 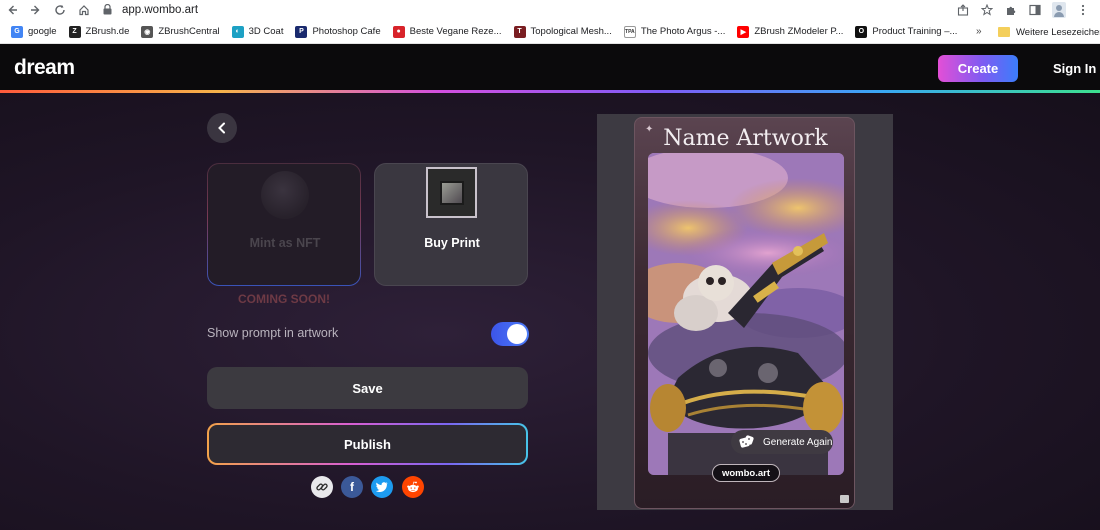 What do you see at coordinates (60, 10) in the screenshot?
I see `reload-icon` at bounding box center [60, 10].